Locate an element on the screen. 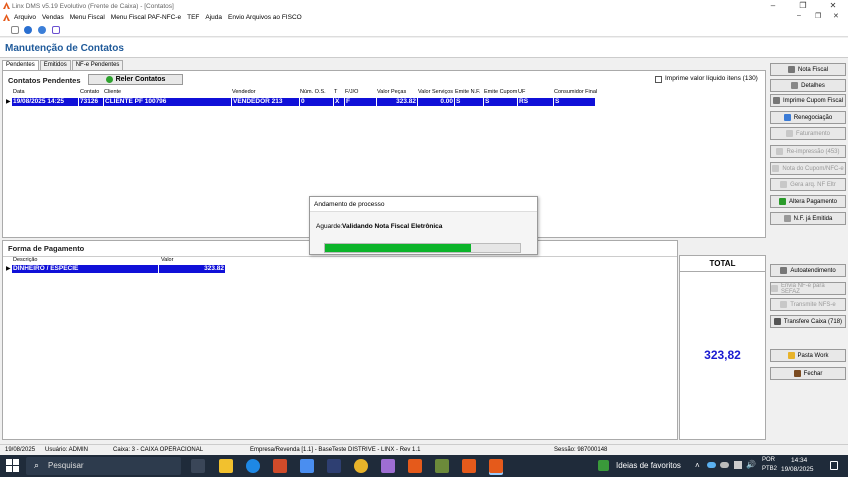 This screenshot has width=848, height=477. menu-fiscal-paf: Menu Fiscal PAF-NFC-e is located at coordinates (146, 17).